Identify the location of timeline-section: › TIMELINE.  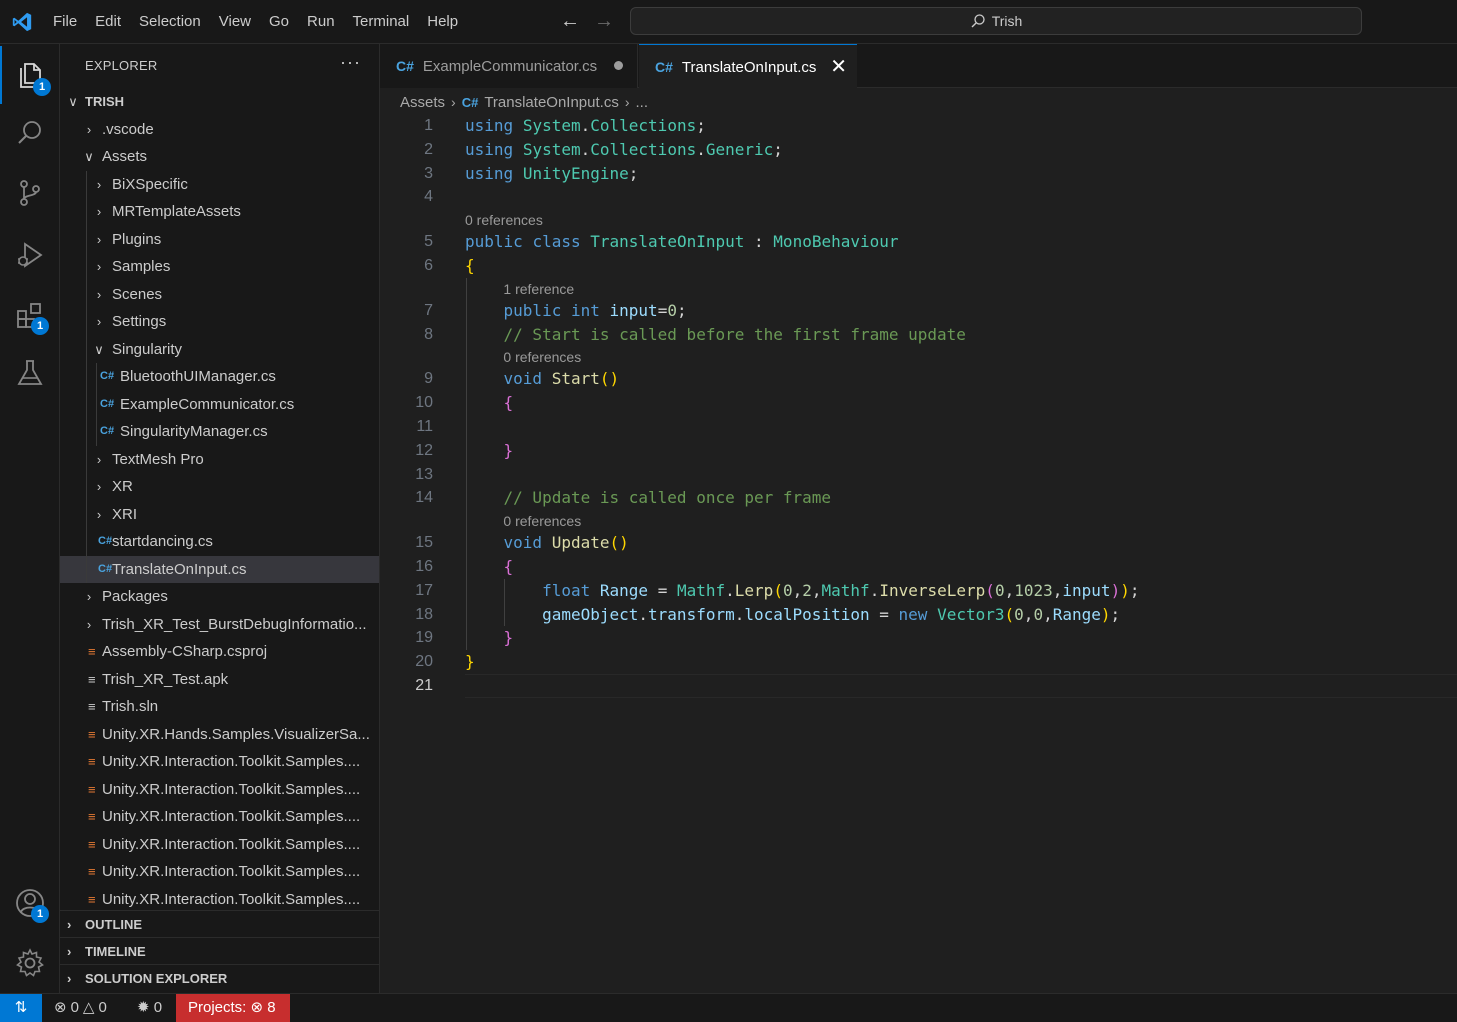
(219, 950).